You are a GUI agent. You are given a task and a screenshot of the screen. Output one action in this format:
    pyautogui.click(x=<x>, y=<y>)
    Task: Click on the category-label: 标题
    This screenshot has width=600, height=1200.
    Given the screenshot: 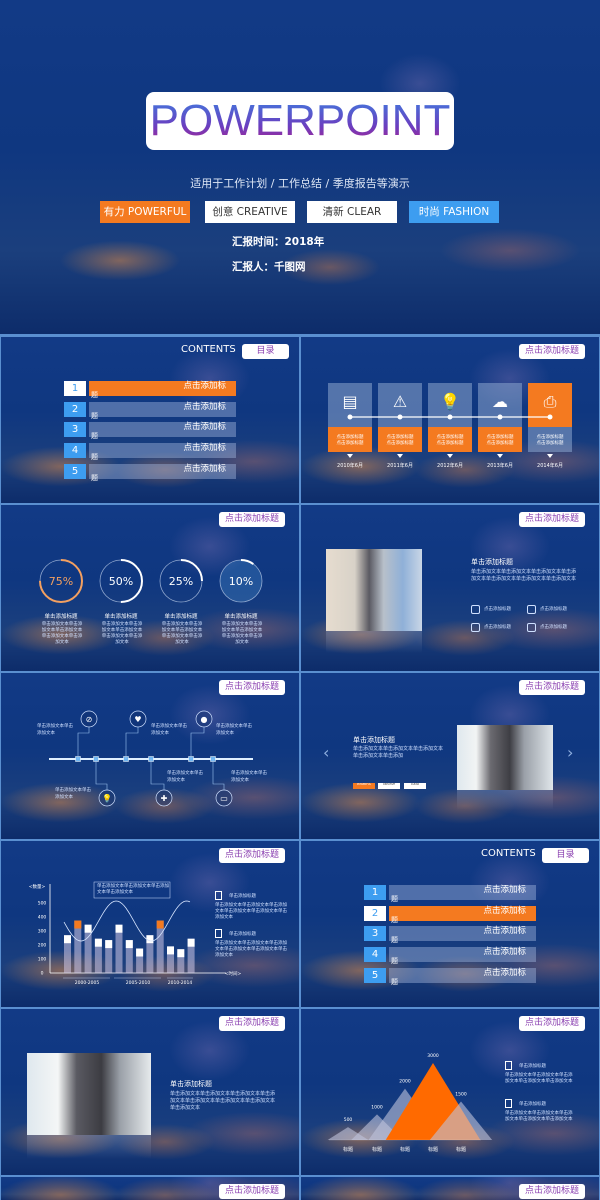 What is the action you would take?
    pyautogui.click(x=433, y=1149)
    